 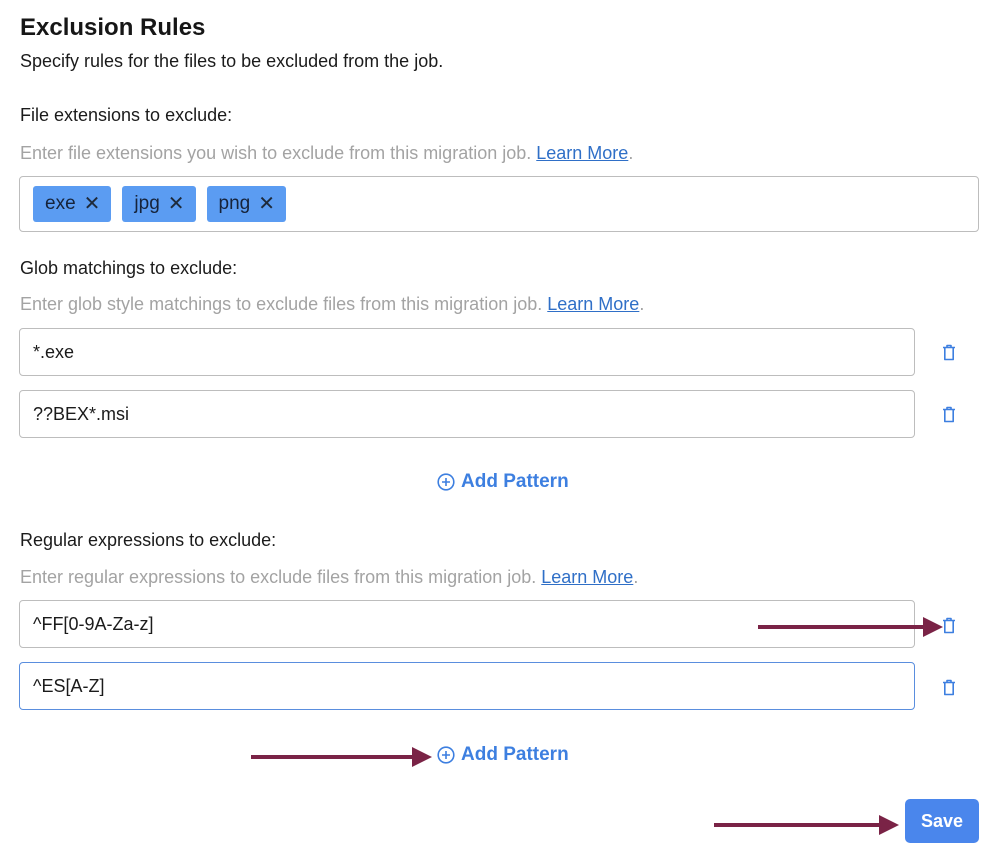 I want to click on page-title: Exclusion Rules, so click(x=113, y=27).